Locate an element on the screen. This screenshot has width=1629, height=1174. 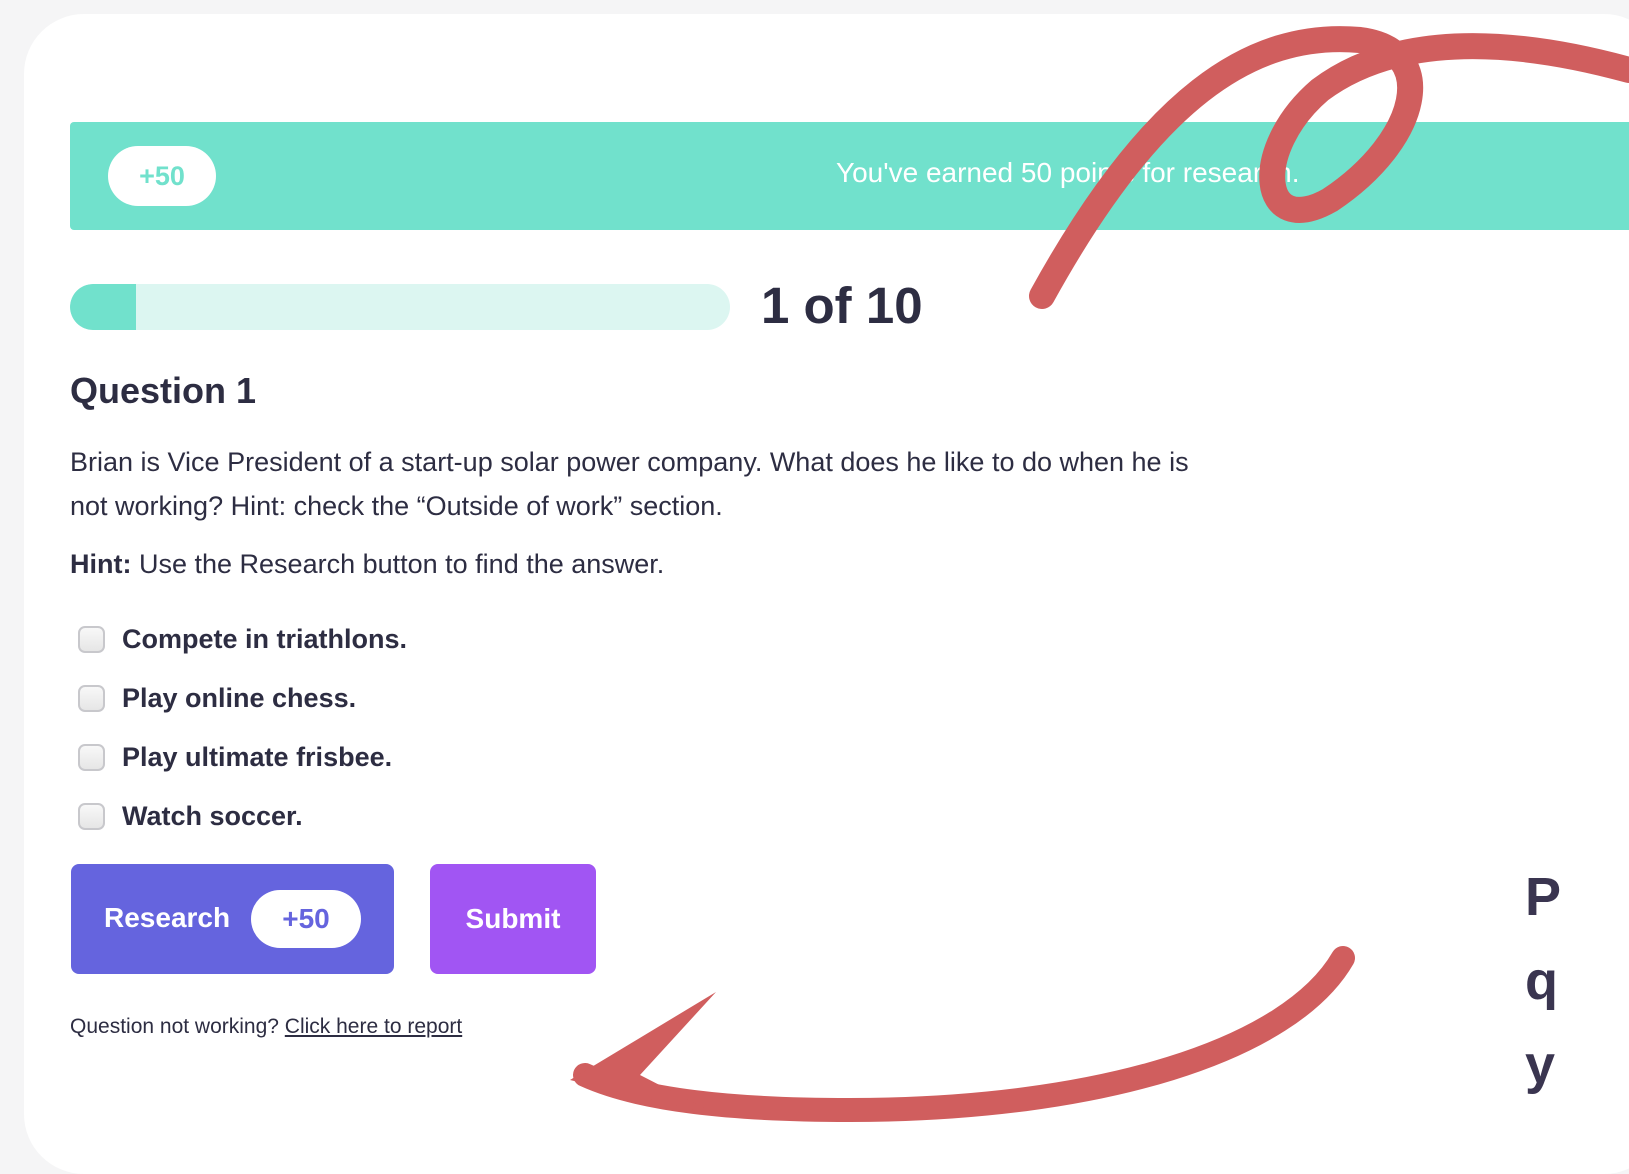
points-badge: +50 is located at coordinates (162, 176).